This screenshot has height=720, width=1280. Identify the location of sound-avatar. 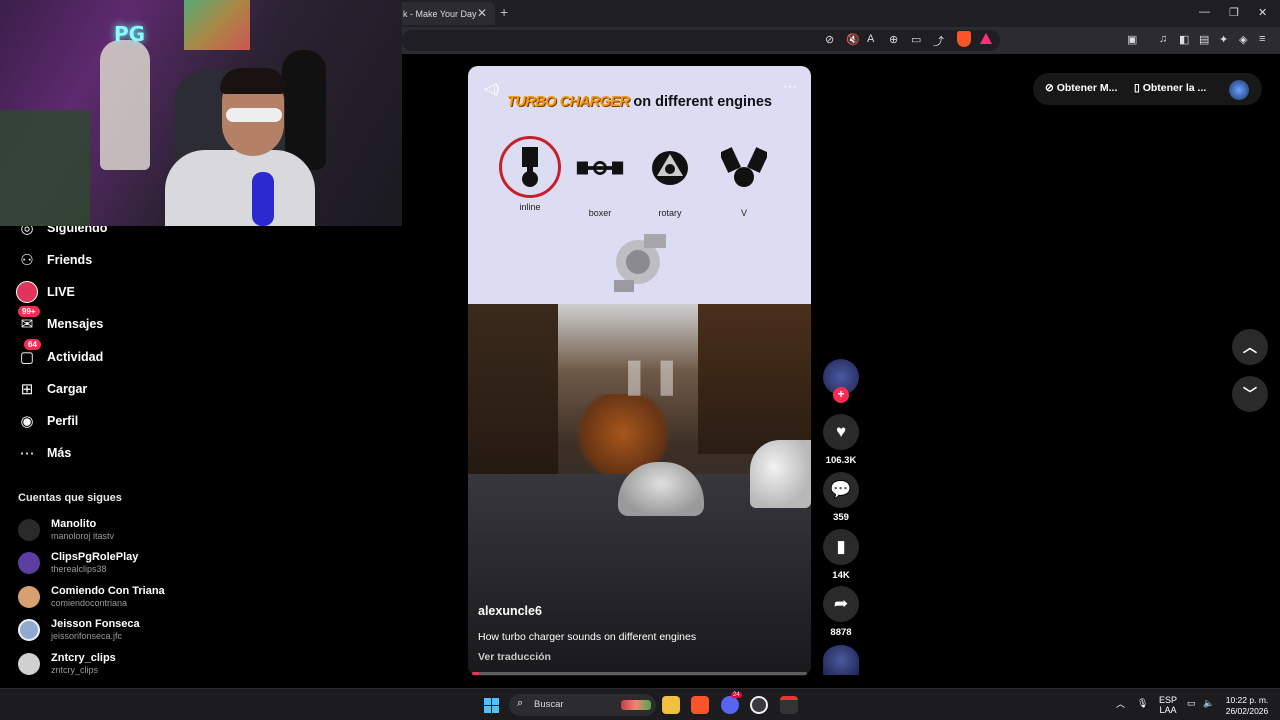
(841, 660).